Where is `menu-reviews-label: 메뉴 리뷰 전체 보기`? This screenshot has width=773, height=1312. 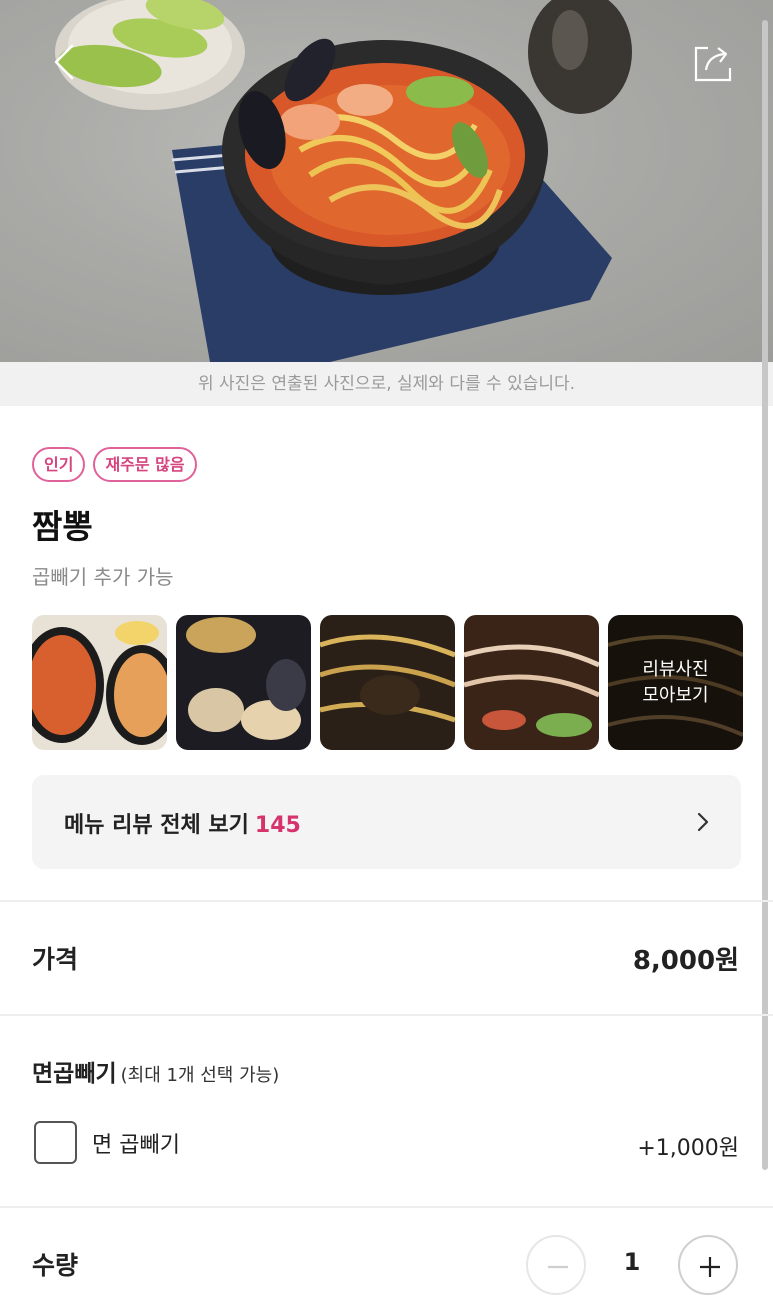
menu-reviews-label: 메뉴 리뷰 전체 보기 is located at coordinates (156, 825).